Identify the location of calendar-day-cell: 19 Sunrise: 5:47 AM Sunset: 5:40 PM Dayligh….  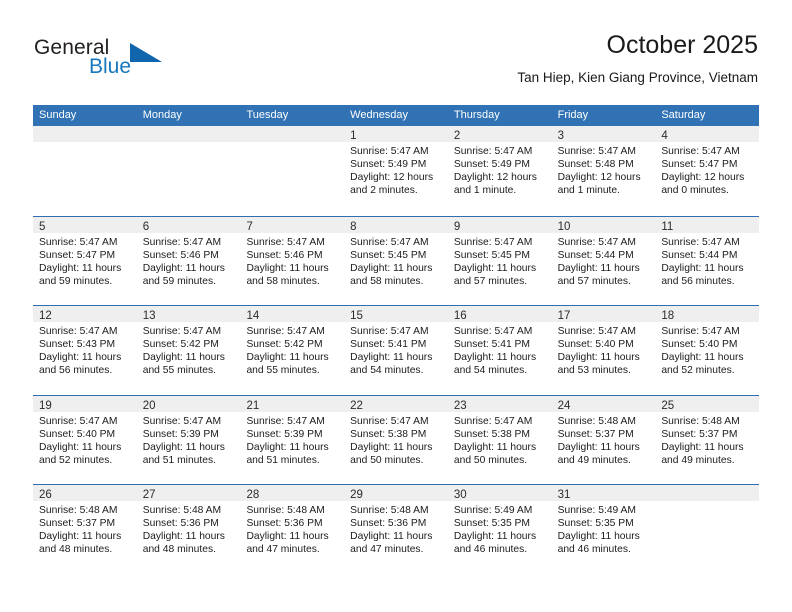
(85, 440).